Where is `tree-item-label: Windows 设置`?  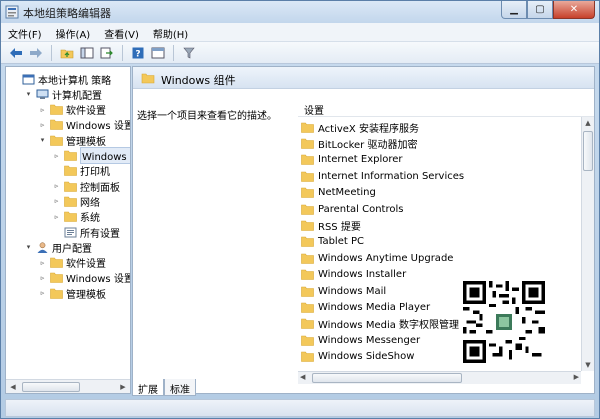 tree-item-label: Windows 设置 is located at coordinates (98, 280).